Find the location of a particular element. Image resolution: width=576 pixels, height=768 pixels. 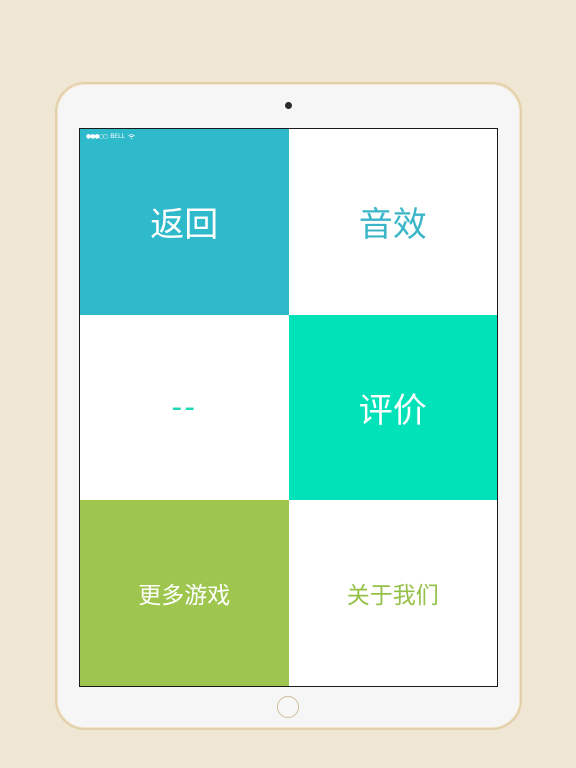

wifi-icon is located at coordinates (131, 136).